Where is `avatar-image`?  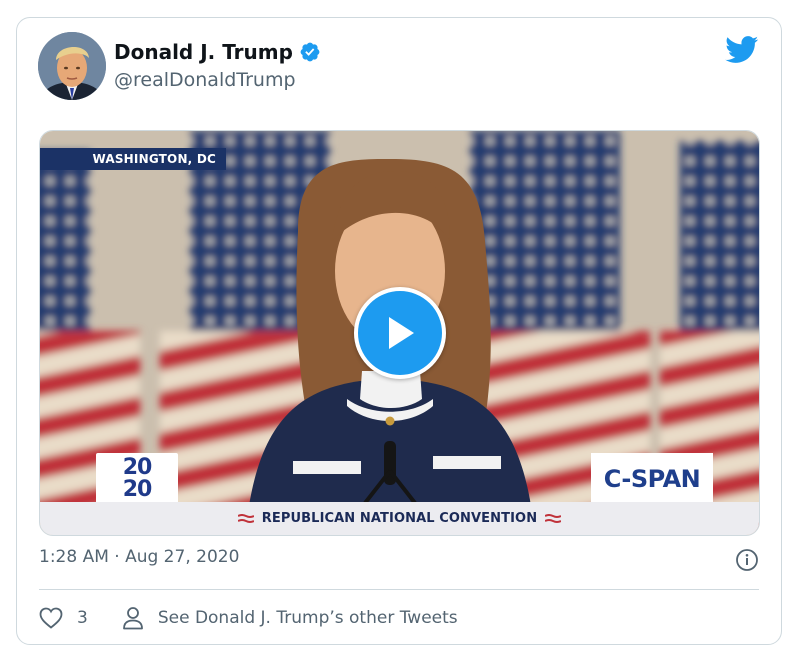
avatar-image is located at coordinates (72, 66).